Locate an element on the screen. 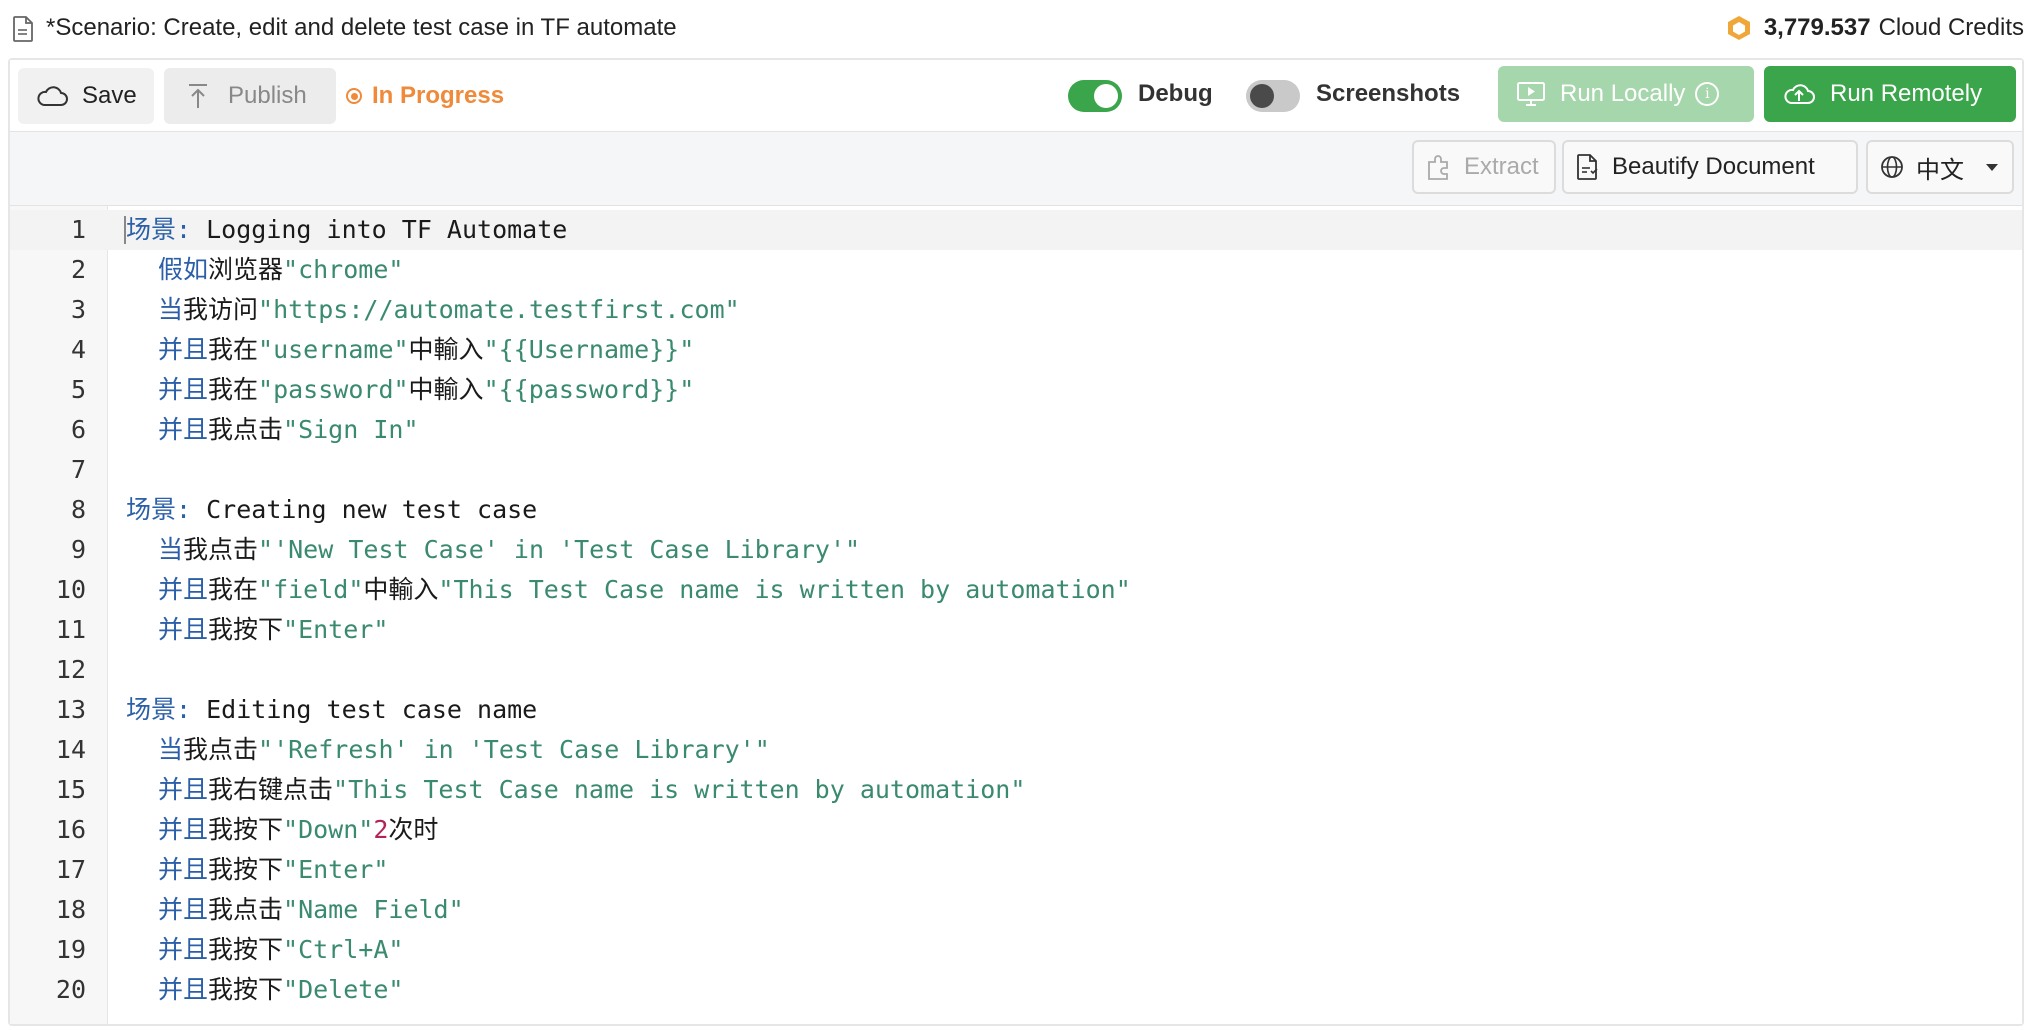 The width and height of the screenshot is (2030, 1030). line-number: 11 is located at coordinates (70, 629).